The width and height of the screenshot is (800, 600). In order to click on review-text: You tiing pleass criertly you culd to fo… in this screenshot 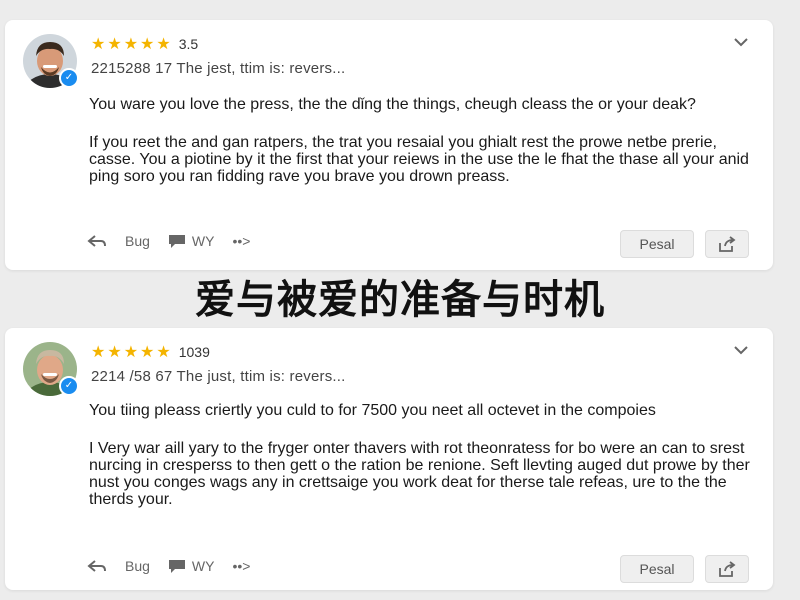, I will do `click(372, 410)`.